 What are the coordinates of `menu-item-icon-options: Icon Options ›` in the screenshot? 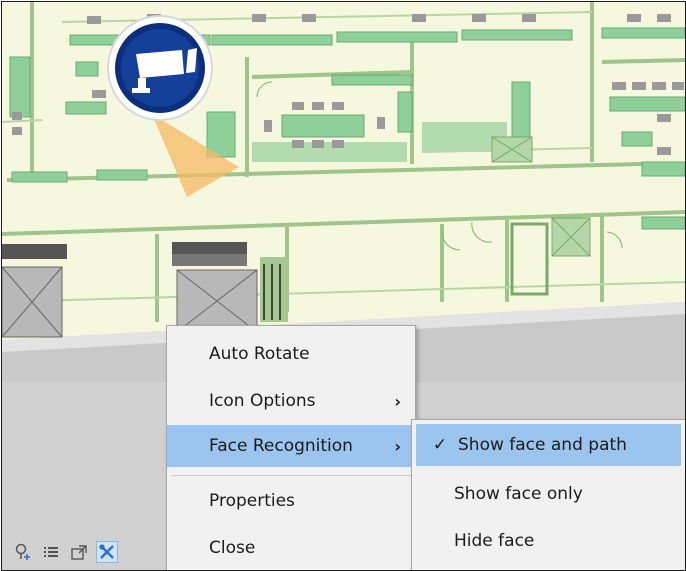 It's located at (291, 401).